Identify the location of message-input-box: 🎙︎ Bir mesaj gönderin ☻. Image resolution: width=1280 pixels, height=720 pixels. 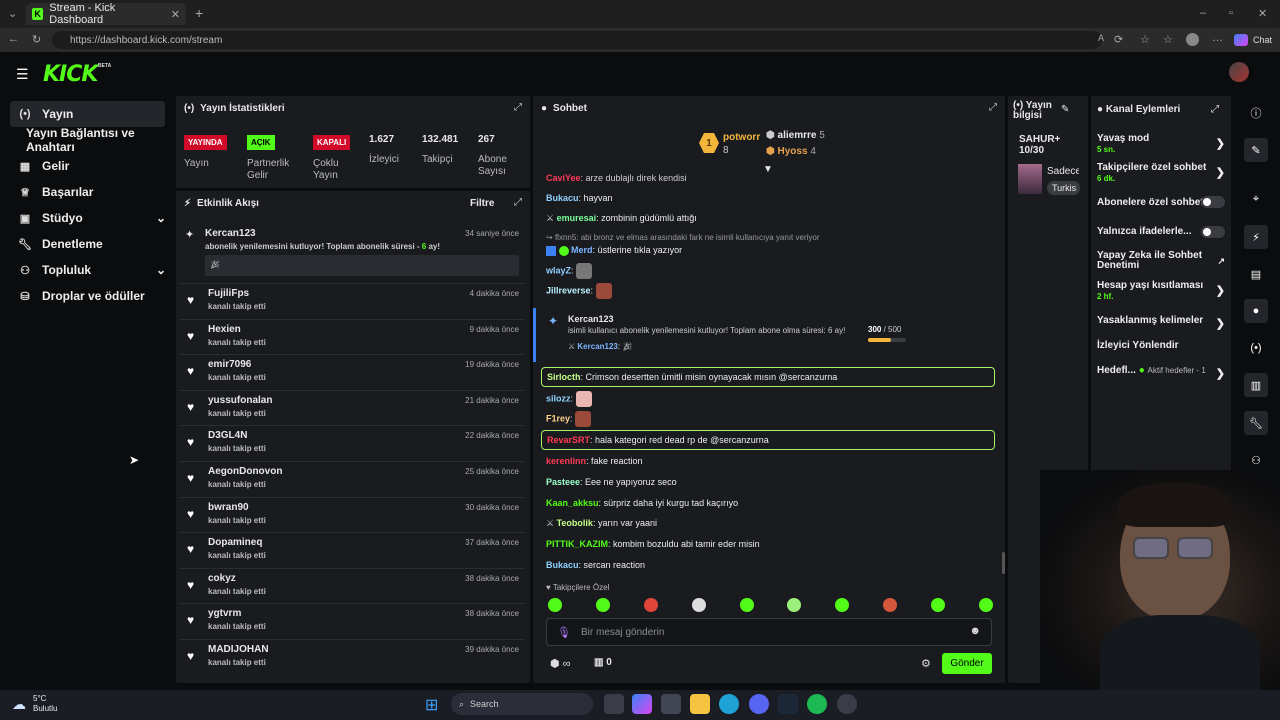
(769, 632).